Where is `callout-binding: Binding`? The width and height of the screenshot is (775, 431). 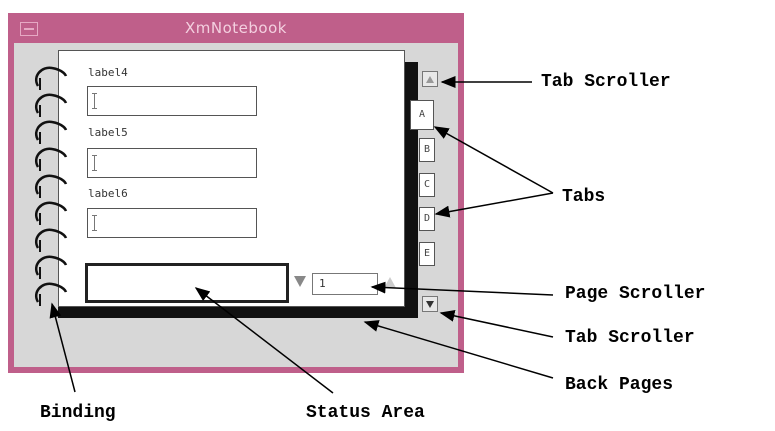
callout-binding: Binding is located at coordinates (78, 413).